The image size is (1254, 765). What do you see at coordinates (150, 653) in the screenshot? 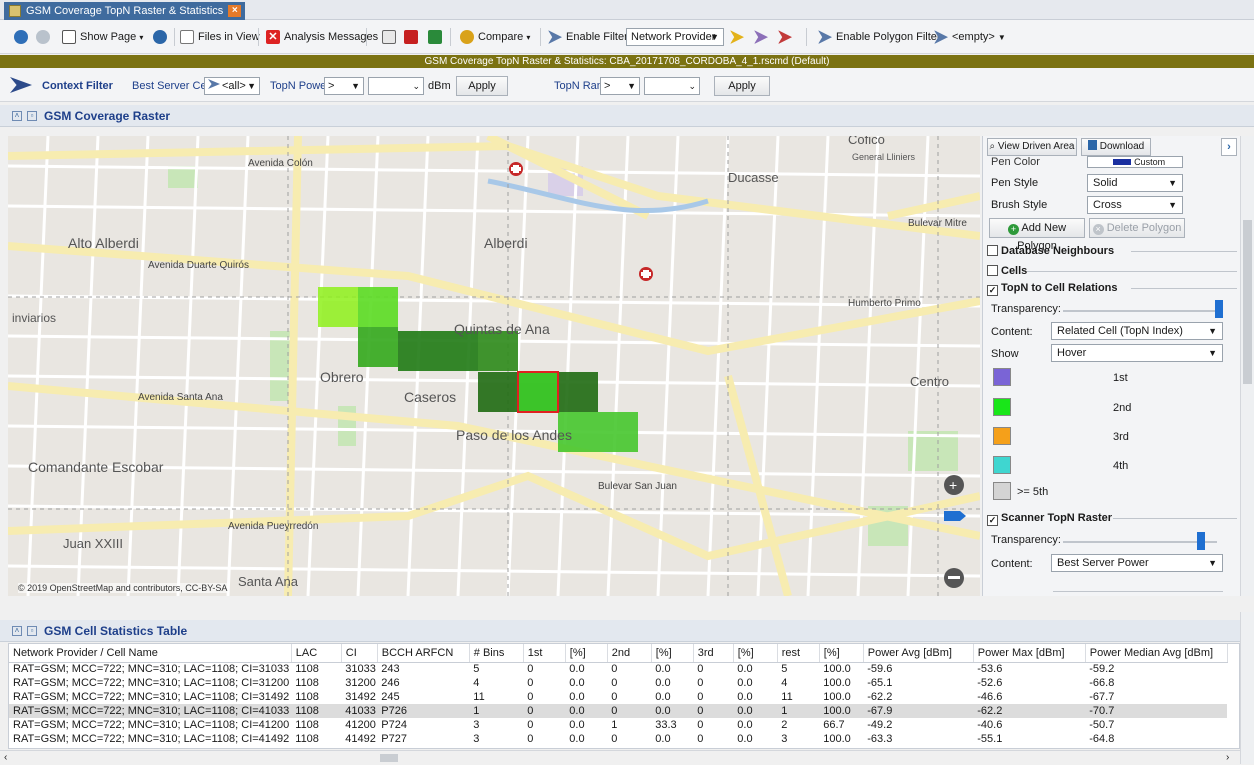
I see `column-header: Network Provider / Cell Name` at bounding box center [150, 653].